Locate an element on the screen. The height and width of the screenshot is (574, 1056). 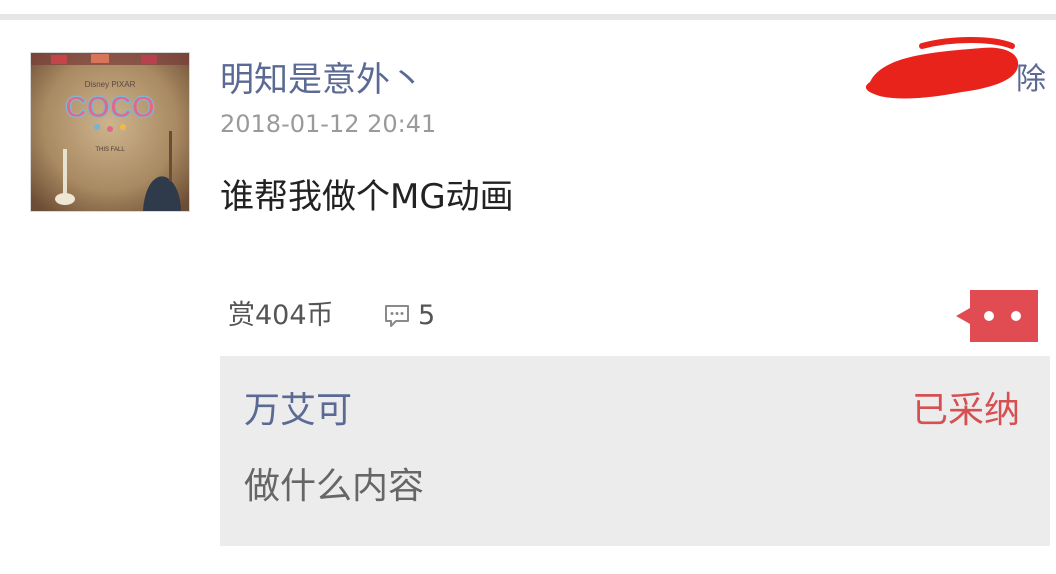
avatar: Disney PIXAR COCO THIS FALL is located at coordinates (110, 132).